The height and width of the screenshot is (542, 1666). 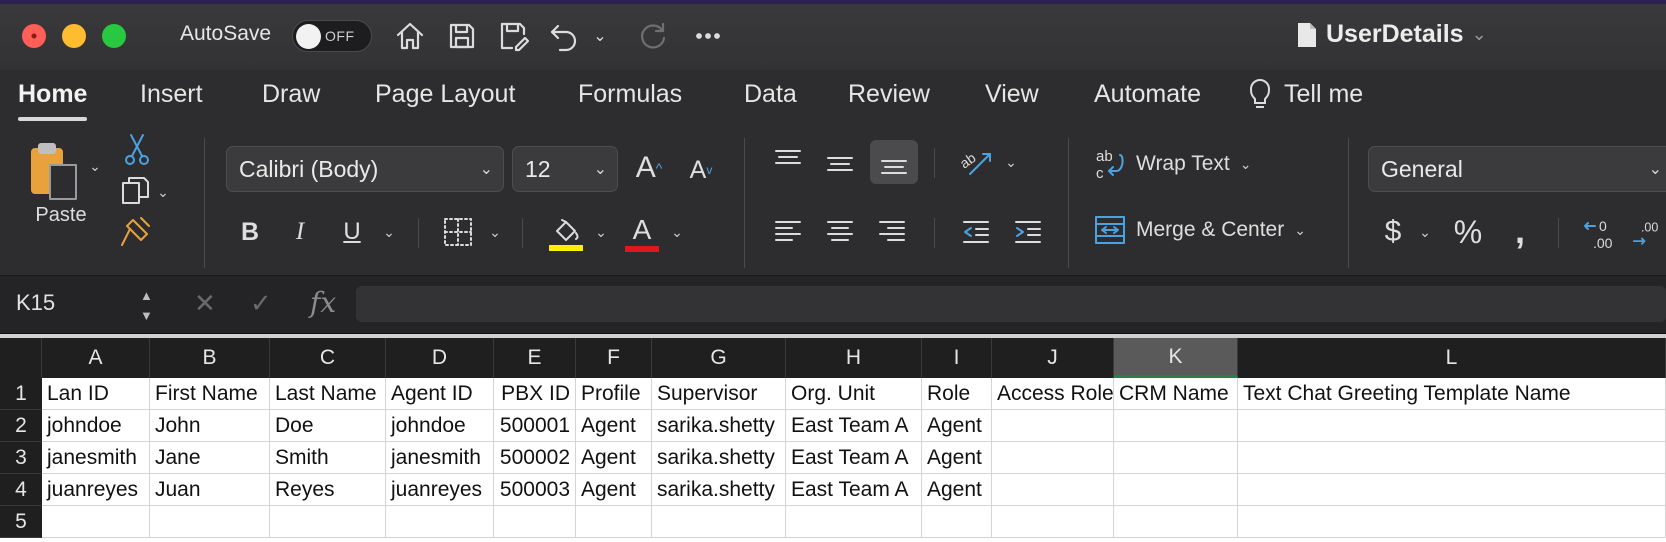 What do you see at coordinates (440, 490) in the screenshot?
I see `cell-d4: juanreyes` at bounding box center [440, 490].